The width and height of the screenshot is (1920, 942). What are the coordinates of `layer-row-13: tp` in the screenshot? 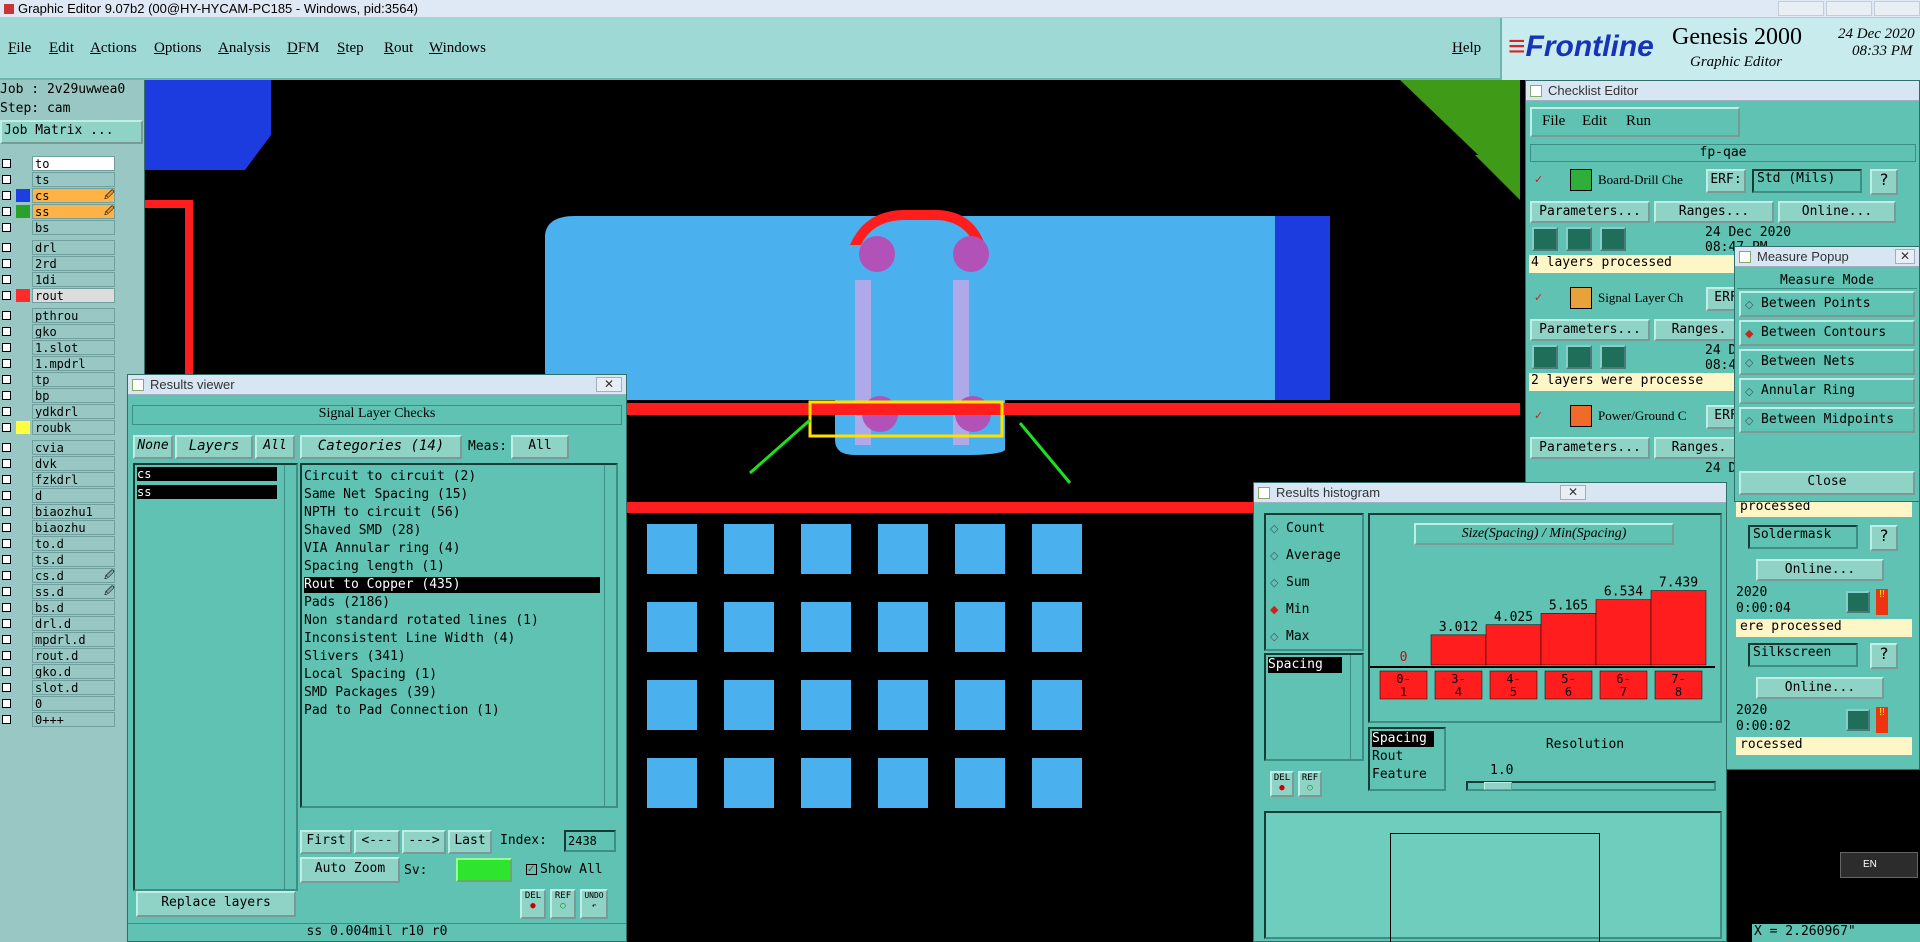 It's located at (72, 380).